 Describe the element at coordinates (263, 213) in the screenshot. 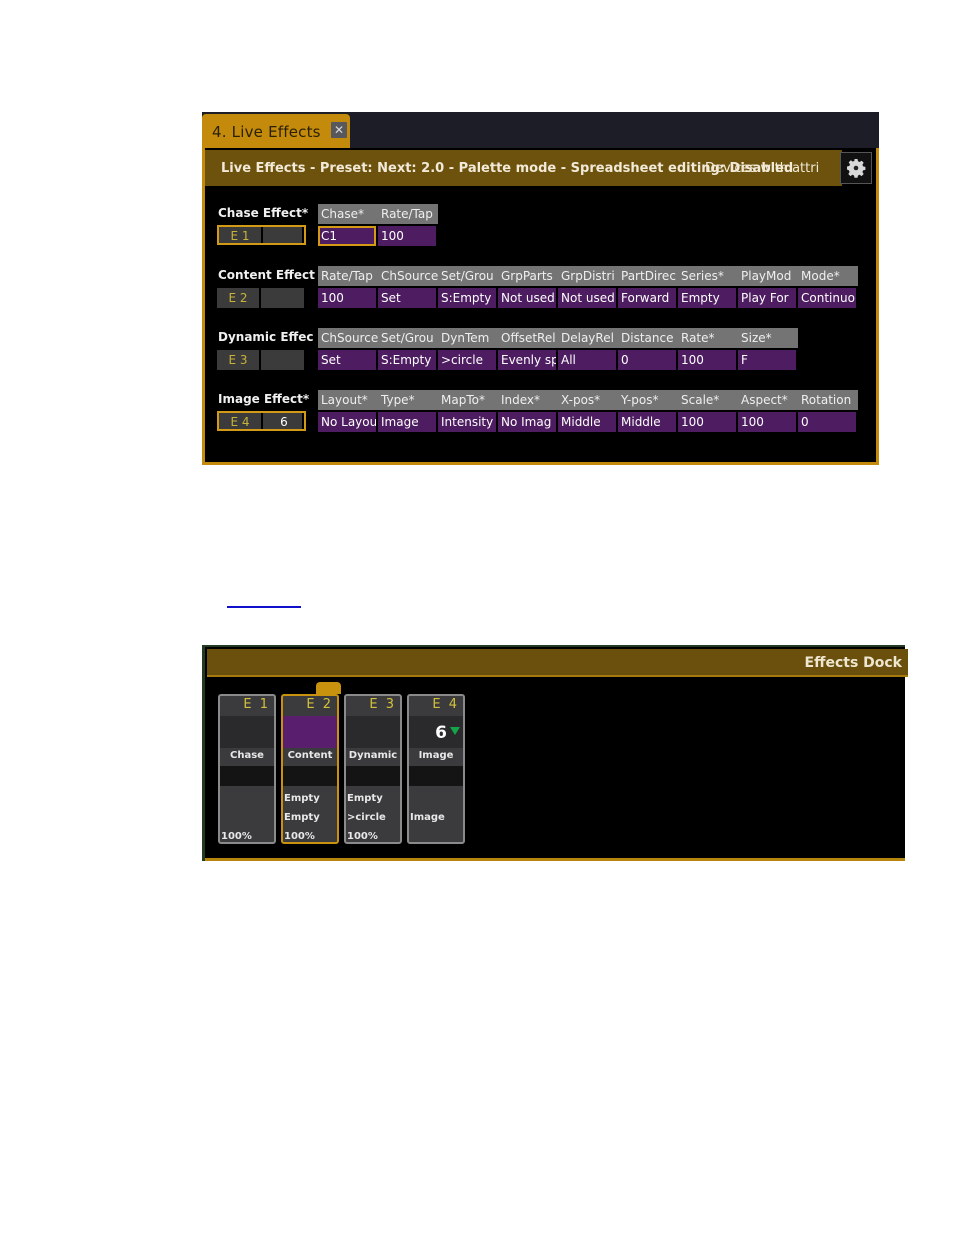

I see `row-label-chase: Chase Effect*` at that location.